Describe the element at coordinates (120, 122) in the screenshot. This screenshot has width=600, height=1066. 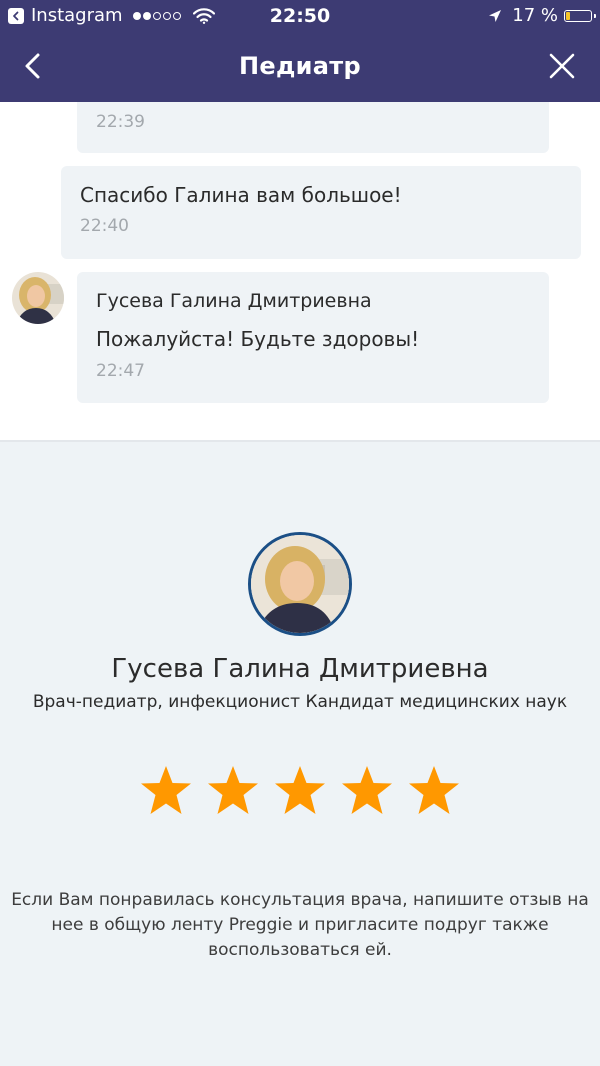
I see `message-time: 22:39` at that location.